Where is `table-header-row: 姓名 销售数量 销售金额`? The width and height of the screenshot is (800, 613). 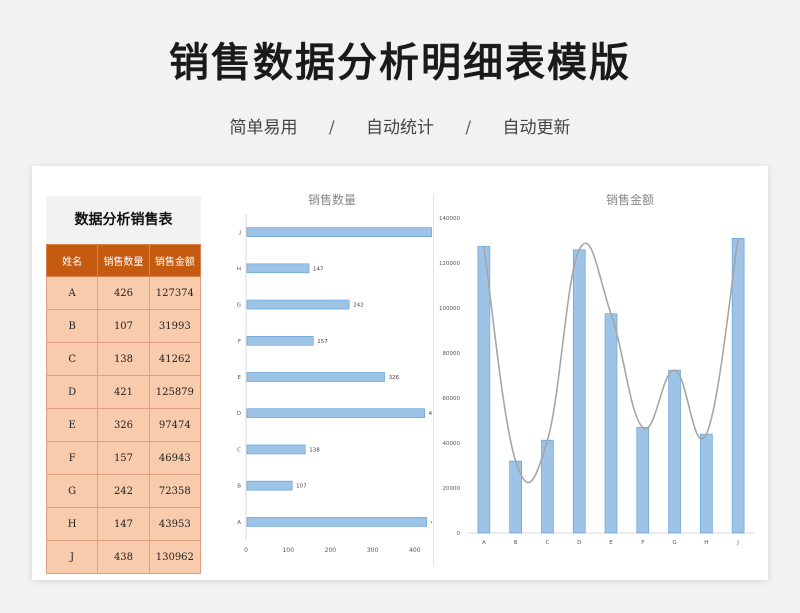
table-header-row: 姓名 销售数量 销售金额 is located at coordinates (123, 260).